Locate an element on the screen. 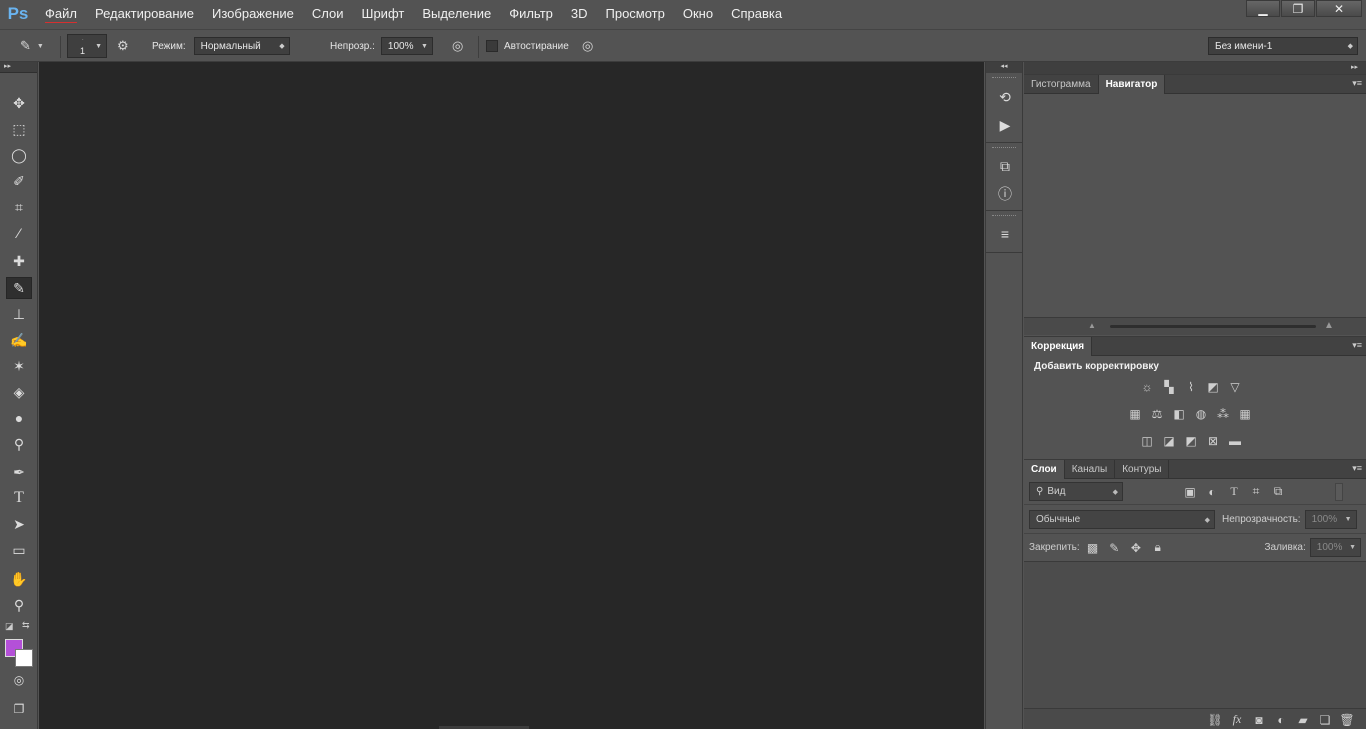  menu-help: Справка is located at coordinates (756, 14).